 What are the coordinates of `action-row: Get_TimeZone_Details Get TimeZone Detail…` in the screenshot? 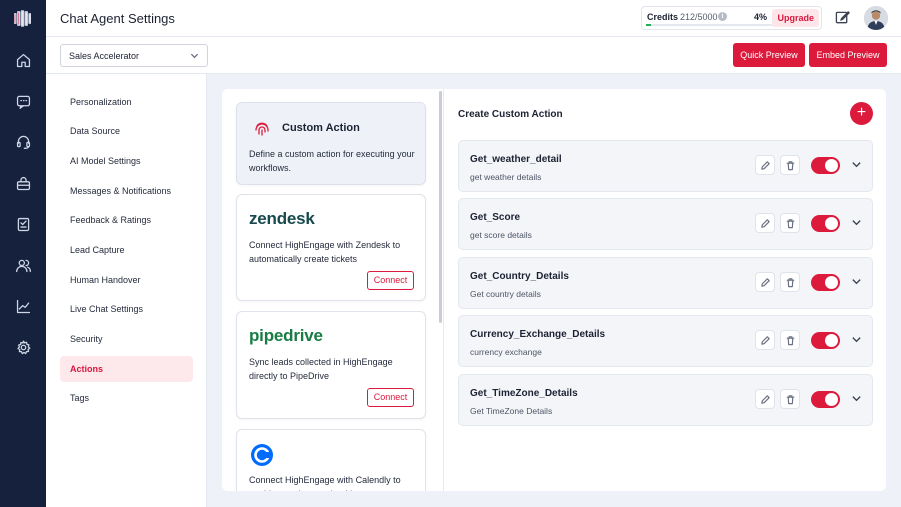 It's located at (665, 400).